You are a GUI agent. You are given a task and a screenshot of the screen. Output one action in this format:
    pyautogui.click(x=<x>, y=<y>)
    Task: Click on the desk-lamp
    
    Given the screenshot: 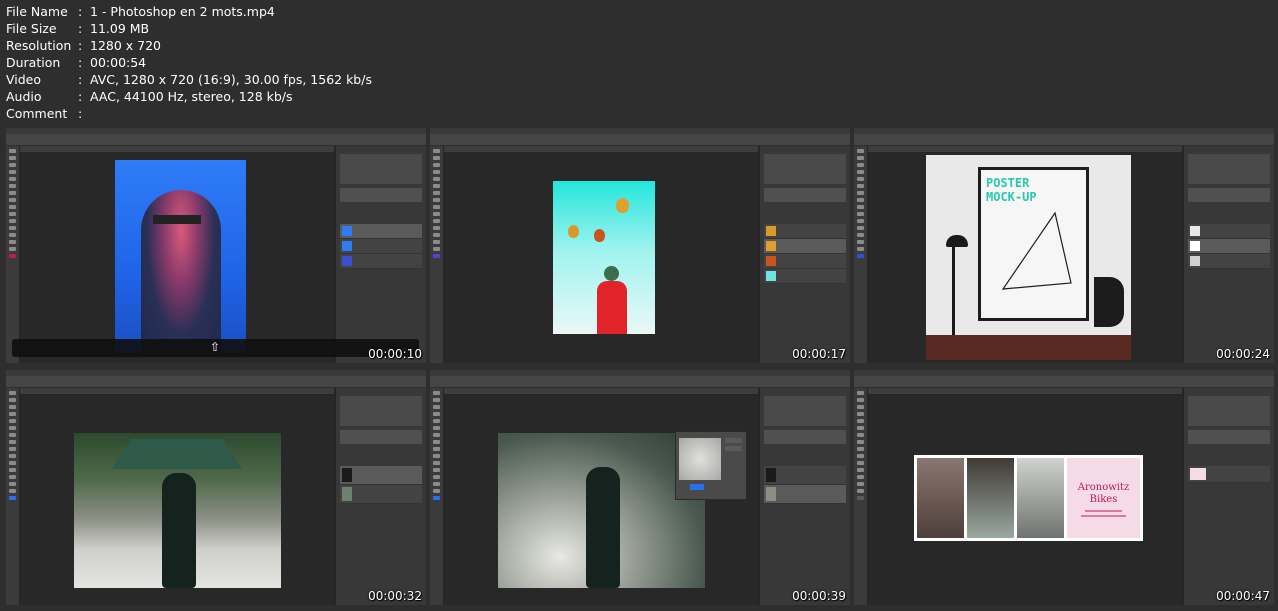 What is the action you would take?
    pyautogui.click(x=957, y=241)
    